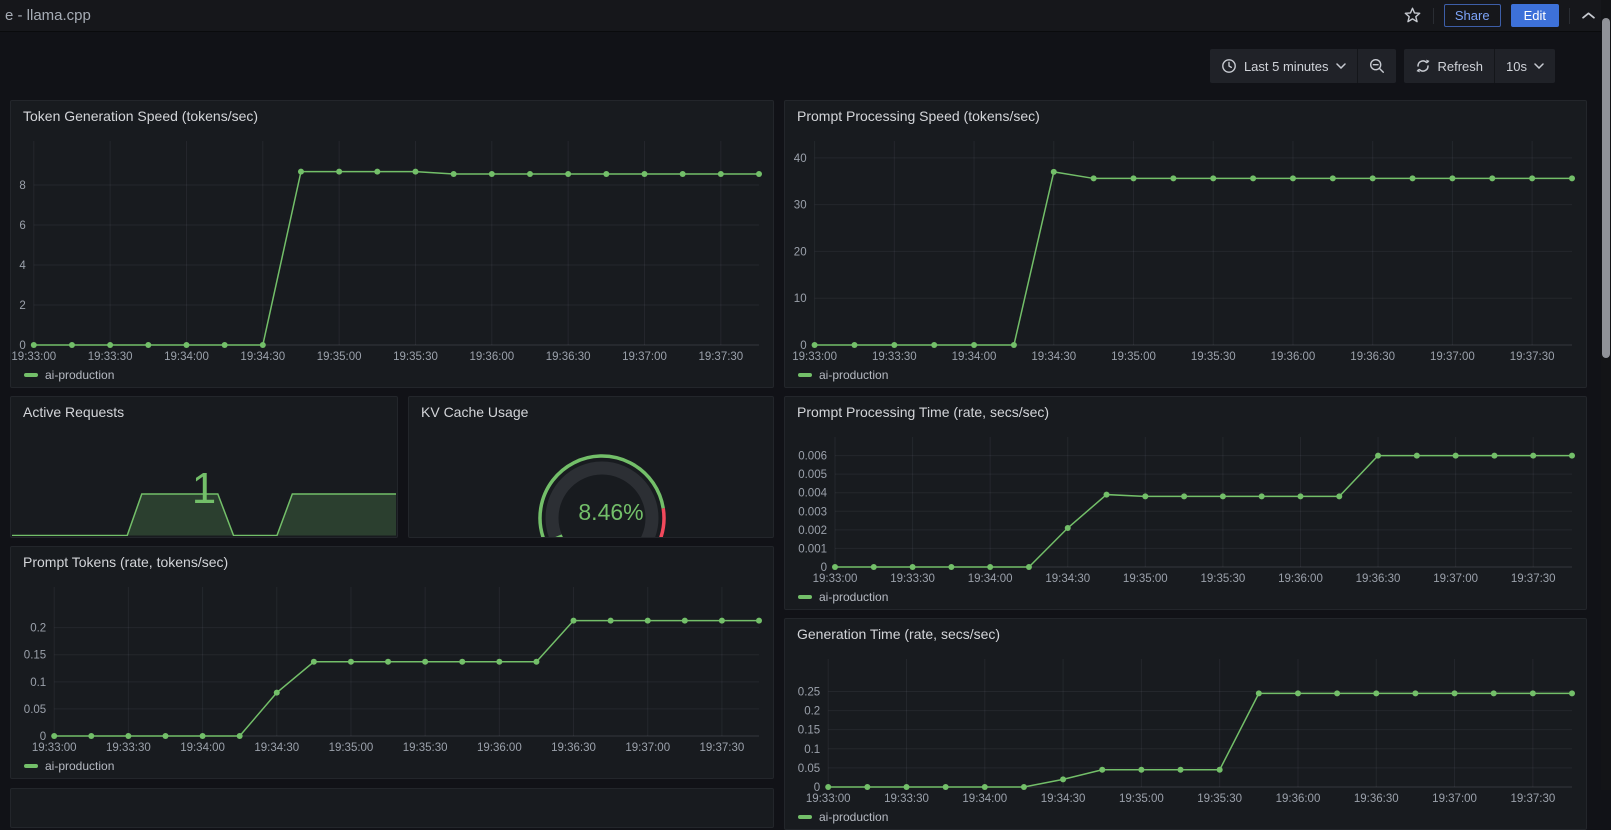 The width and height of the screenshot is (1611, 830). What do you see at coordinates (48, 15) in the screenshot?
I see `dashboard-title: e - llama.cpp` at bounding box center [48, 15].